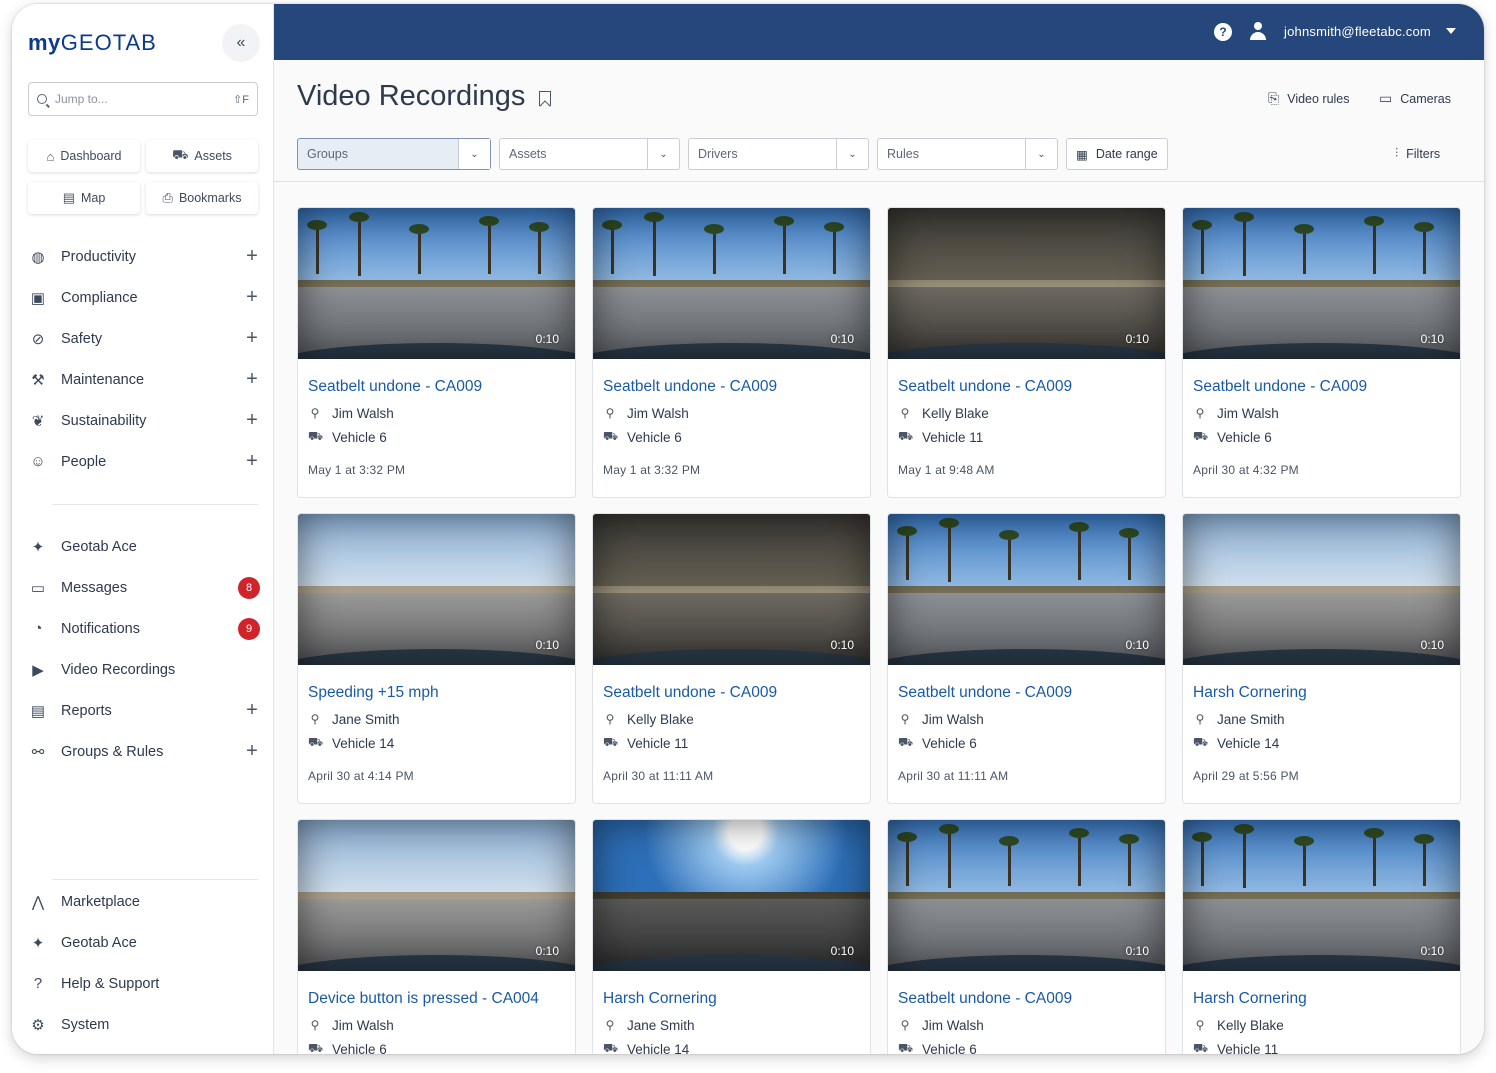  What do you see at coordinates (93, 198) in the screenshot?
I see `quick-link-label: Map` at bounding box center [93, 198].